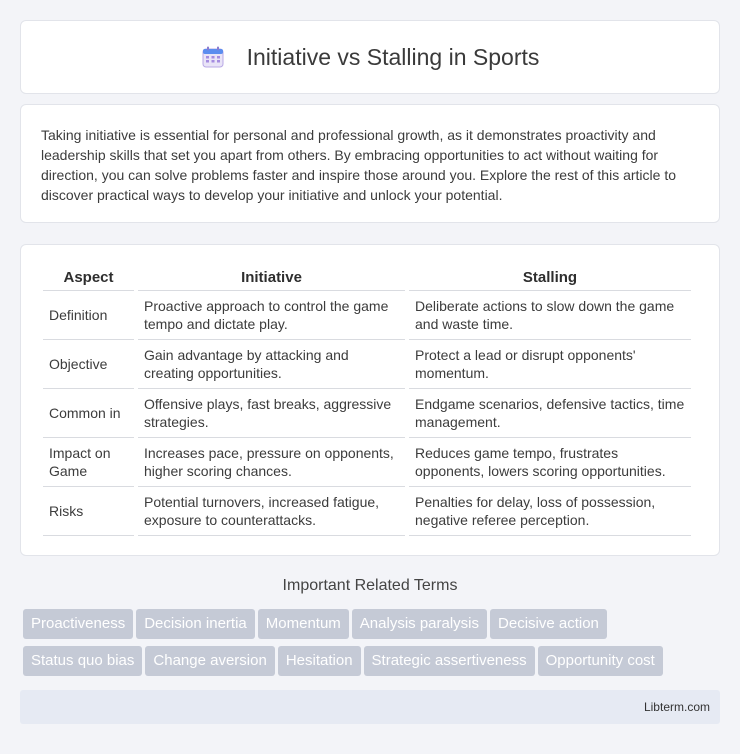 This screenshot has width=740, height=754. What do you see at coordinates (370, 585) in the screenshot?
I see `related-terms-heading: Important Related Terms` at bounding box center [370, 585].